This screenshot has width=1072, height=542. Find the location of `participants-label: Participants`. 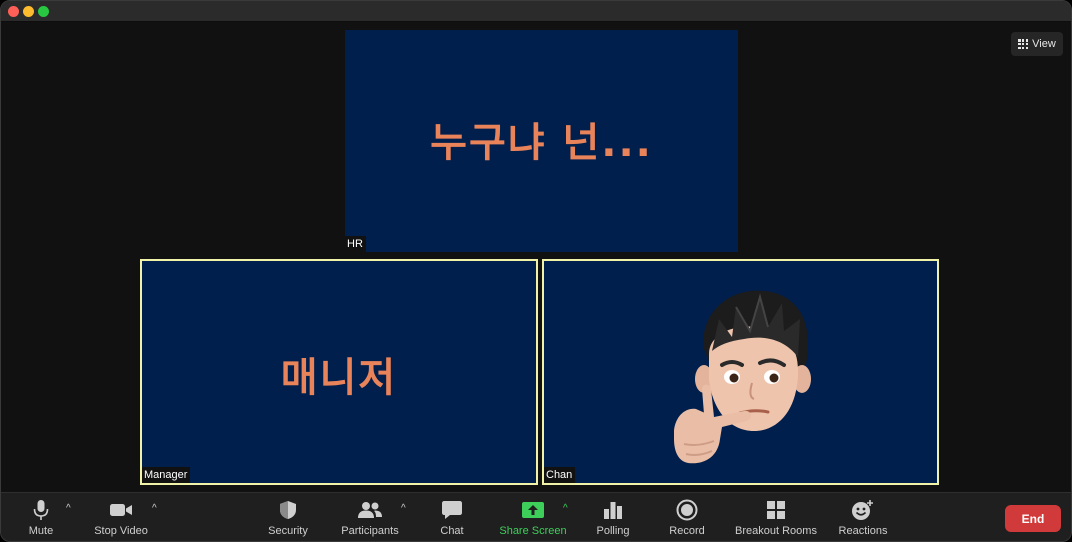

participants-label: Participants is located at coordinates (370, 531).